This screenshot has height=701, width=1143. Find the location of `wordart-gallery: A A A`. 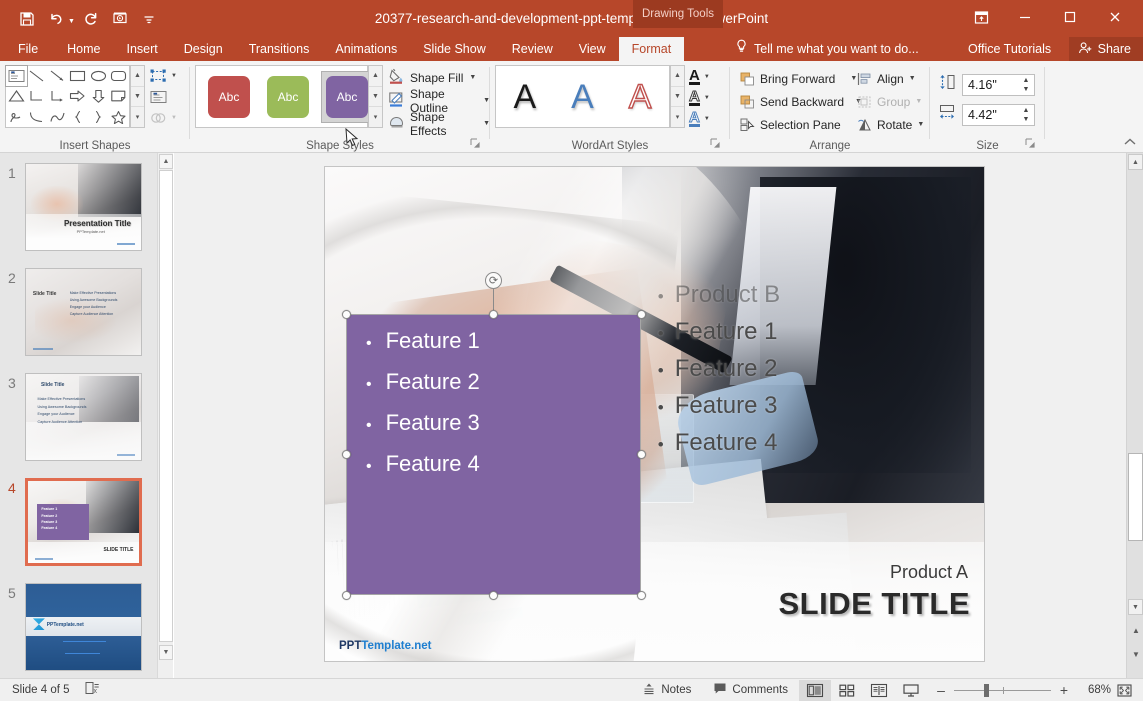

wordart-gallery: A A A is located at coordinates (582, 96).